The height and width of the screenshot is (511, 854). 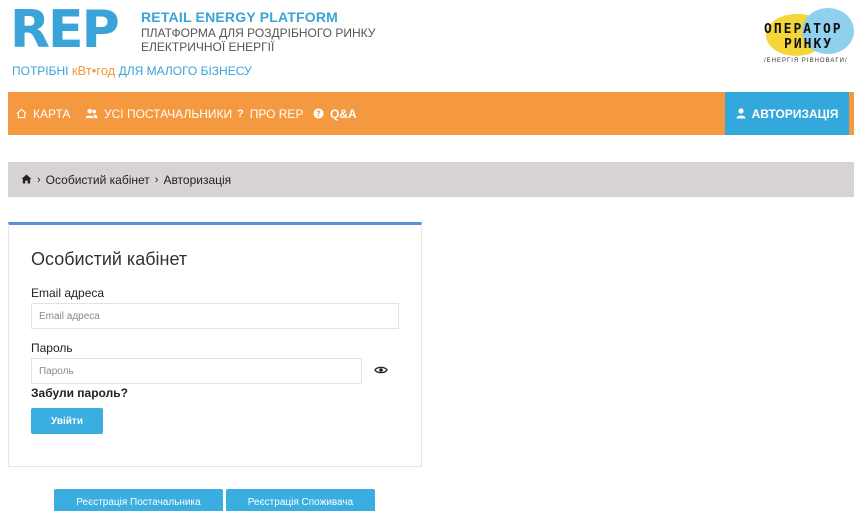 I want to click on nav-item-qa: ? Q&A, so click(x=335, y=113).